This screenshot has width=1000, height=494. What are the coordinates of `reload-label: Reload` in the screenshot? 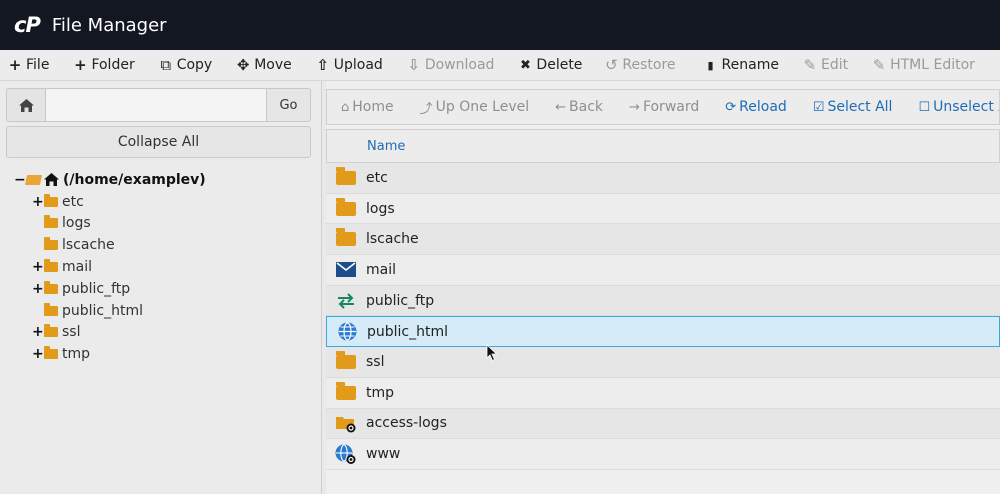 It's located at (763, 107).